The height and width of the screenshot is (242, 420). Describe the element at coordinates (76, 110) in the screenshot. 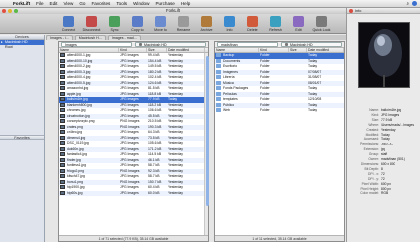

I see `file-name: chromes.jpg` at that location.